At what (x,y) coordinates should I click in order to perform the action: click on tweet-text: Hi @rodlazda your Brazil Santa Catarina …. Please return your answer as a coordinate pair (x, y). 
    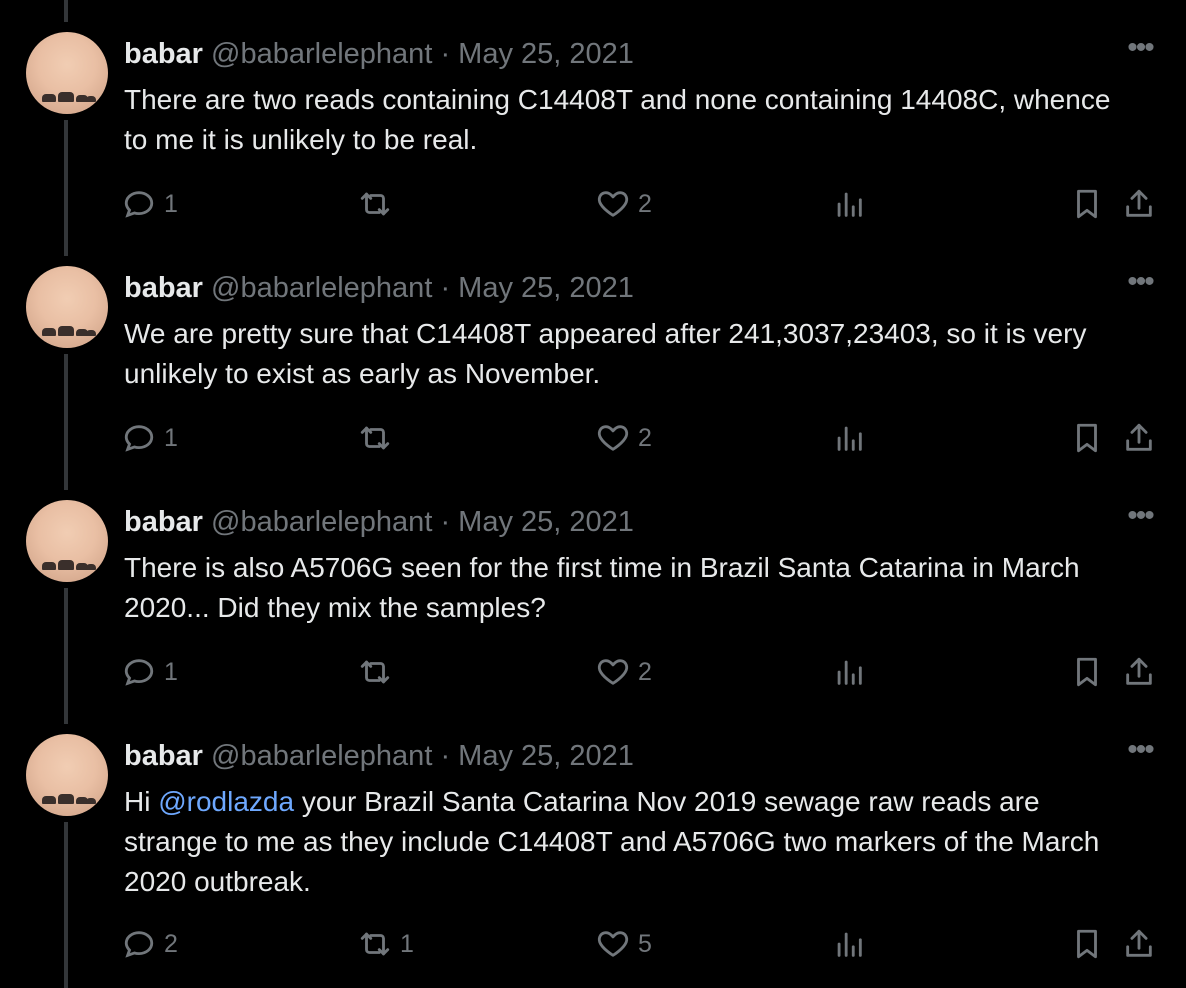
    Looking at the image, I should click on (629, 842).